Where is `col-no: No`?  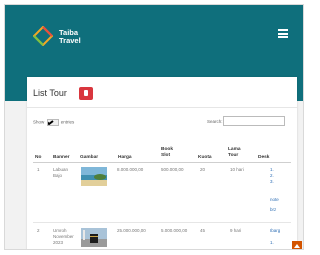 col-no: No is located at coordinates (38, 158).